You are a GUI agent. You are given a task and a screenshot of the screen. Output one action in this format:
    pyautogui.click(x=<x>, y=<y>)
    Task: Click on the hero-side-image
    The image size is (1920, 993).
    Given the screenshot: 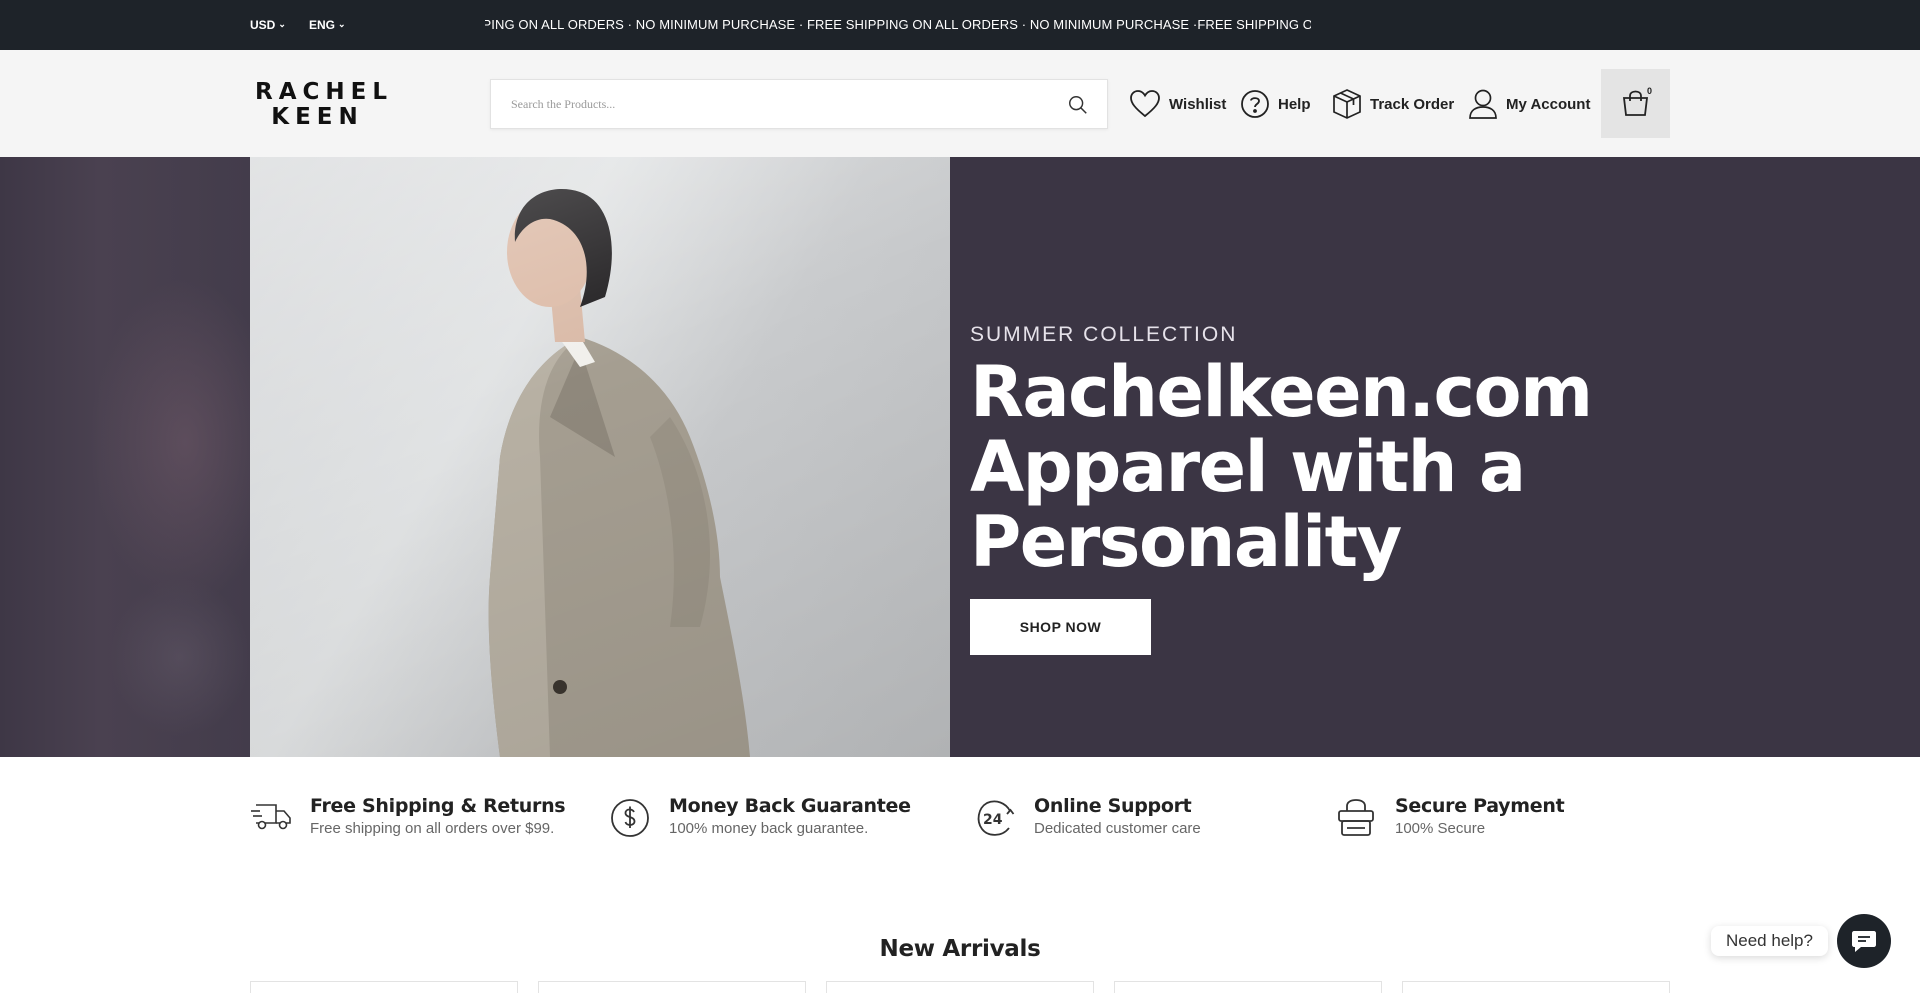 What is the action you would take?
    pyautogui.click(x=140, y=457)
    